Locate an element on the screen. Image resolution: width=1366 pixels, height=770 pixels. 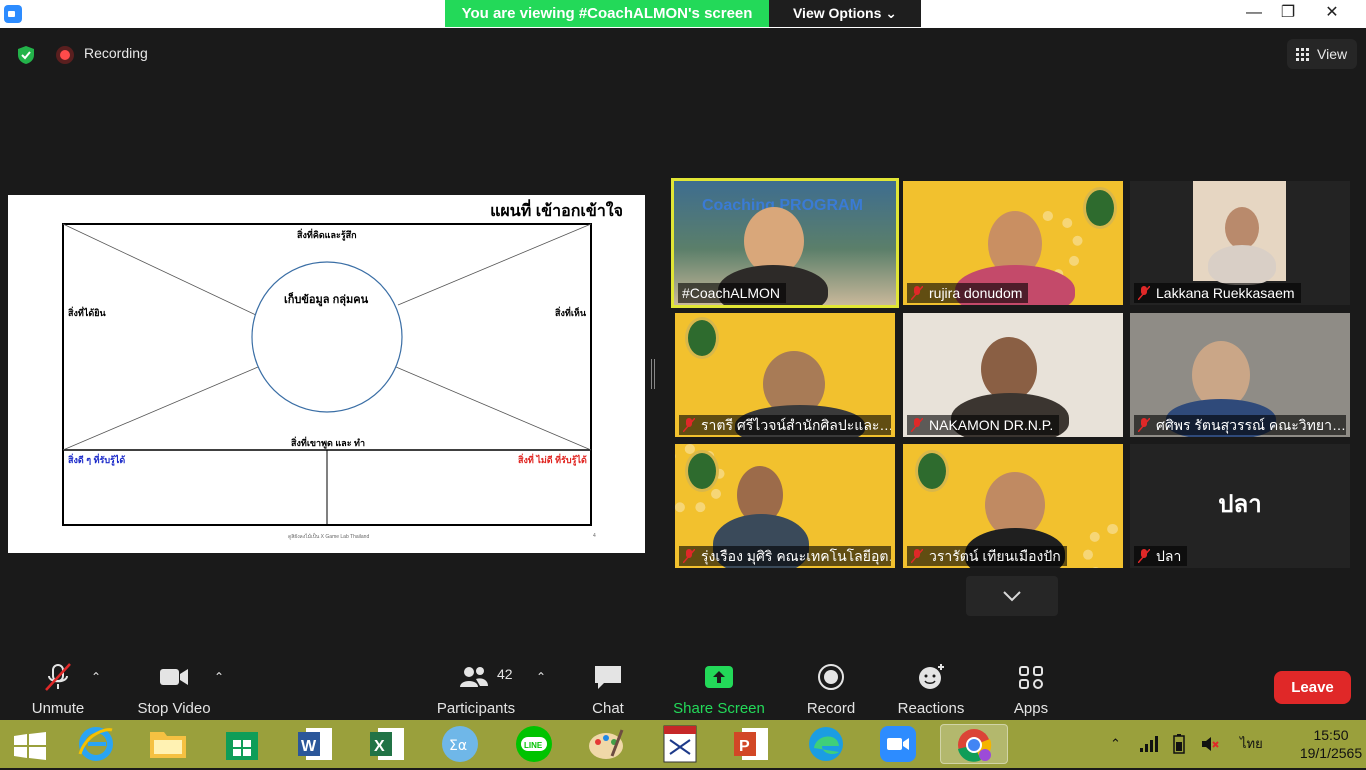
network-signal-icon is located at coordinates (1149, 744).